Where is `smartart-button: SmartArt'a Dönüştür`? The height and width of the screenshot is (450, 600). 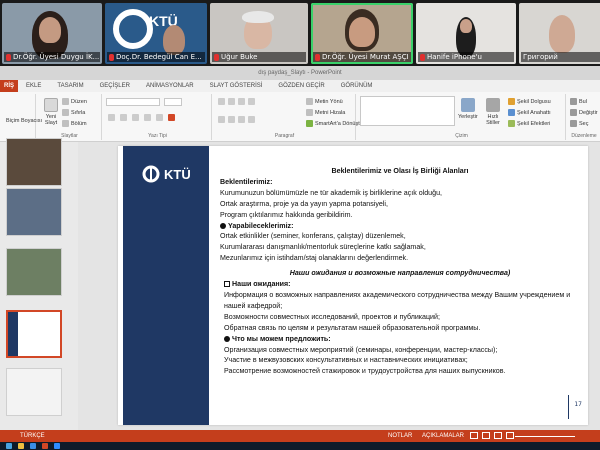
smartart-button: SmartArt'a Dönüştür is located at coordinates (335, 123).